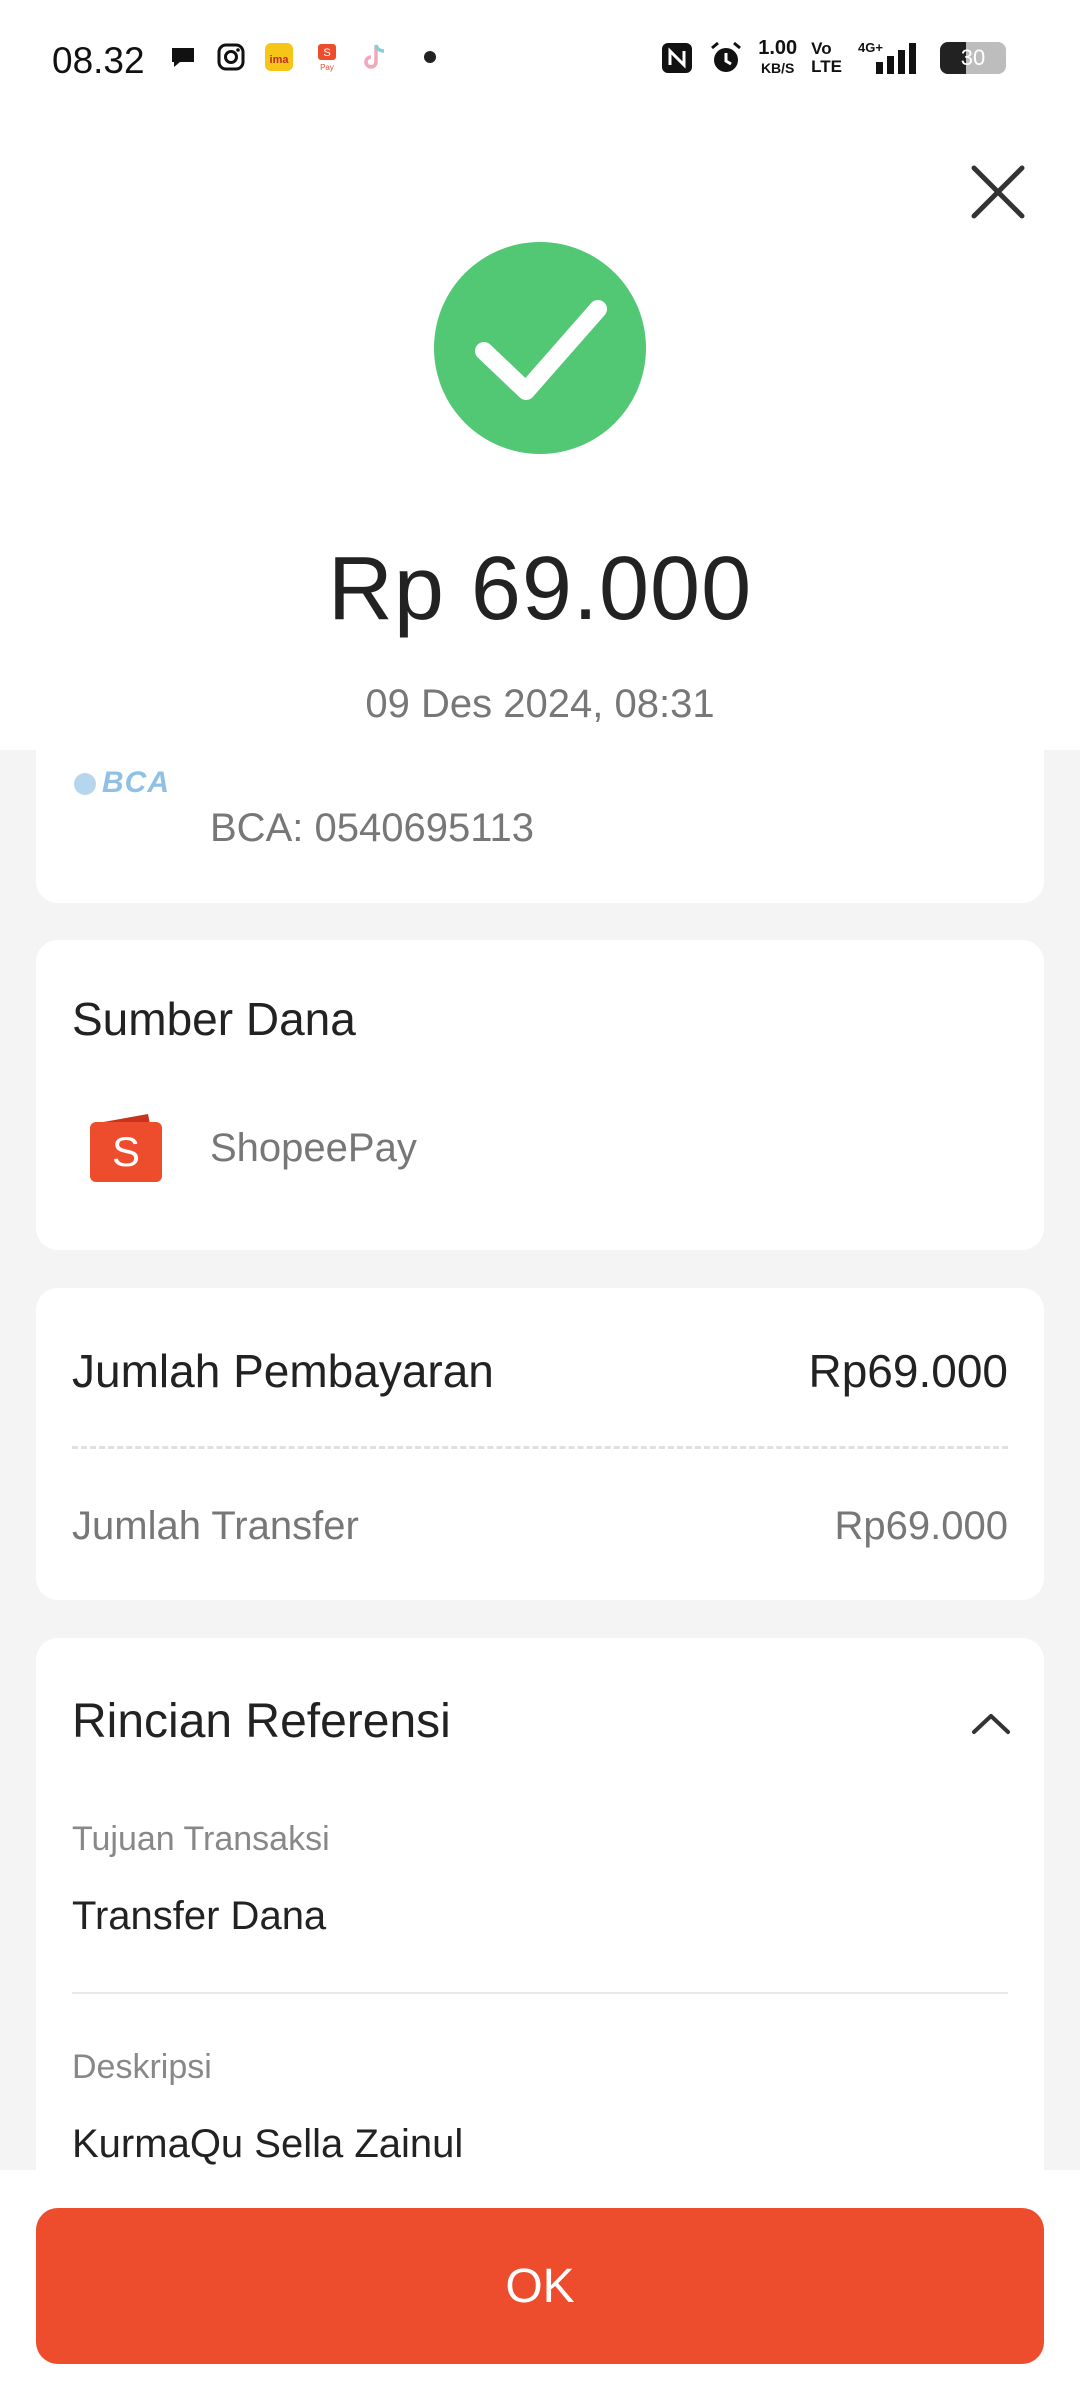  Describe the element at coordinates (374, 56) in the screenshot. I see `tiktok-icon` at that location.